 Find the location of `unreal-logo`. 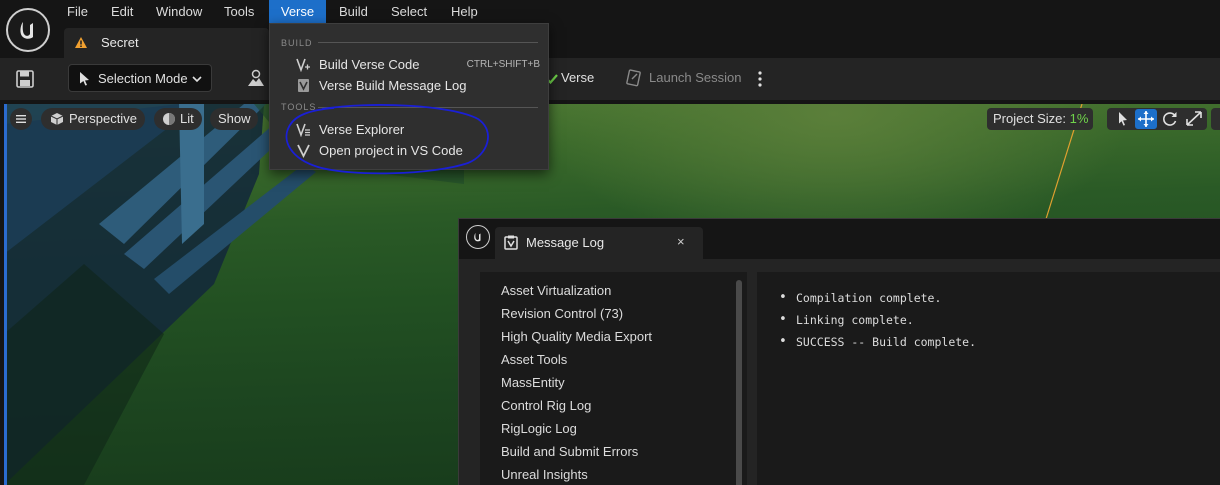

unreal-logo is located at coordinates (28, 30).